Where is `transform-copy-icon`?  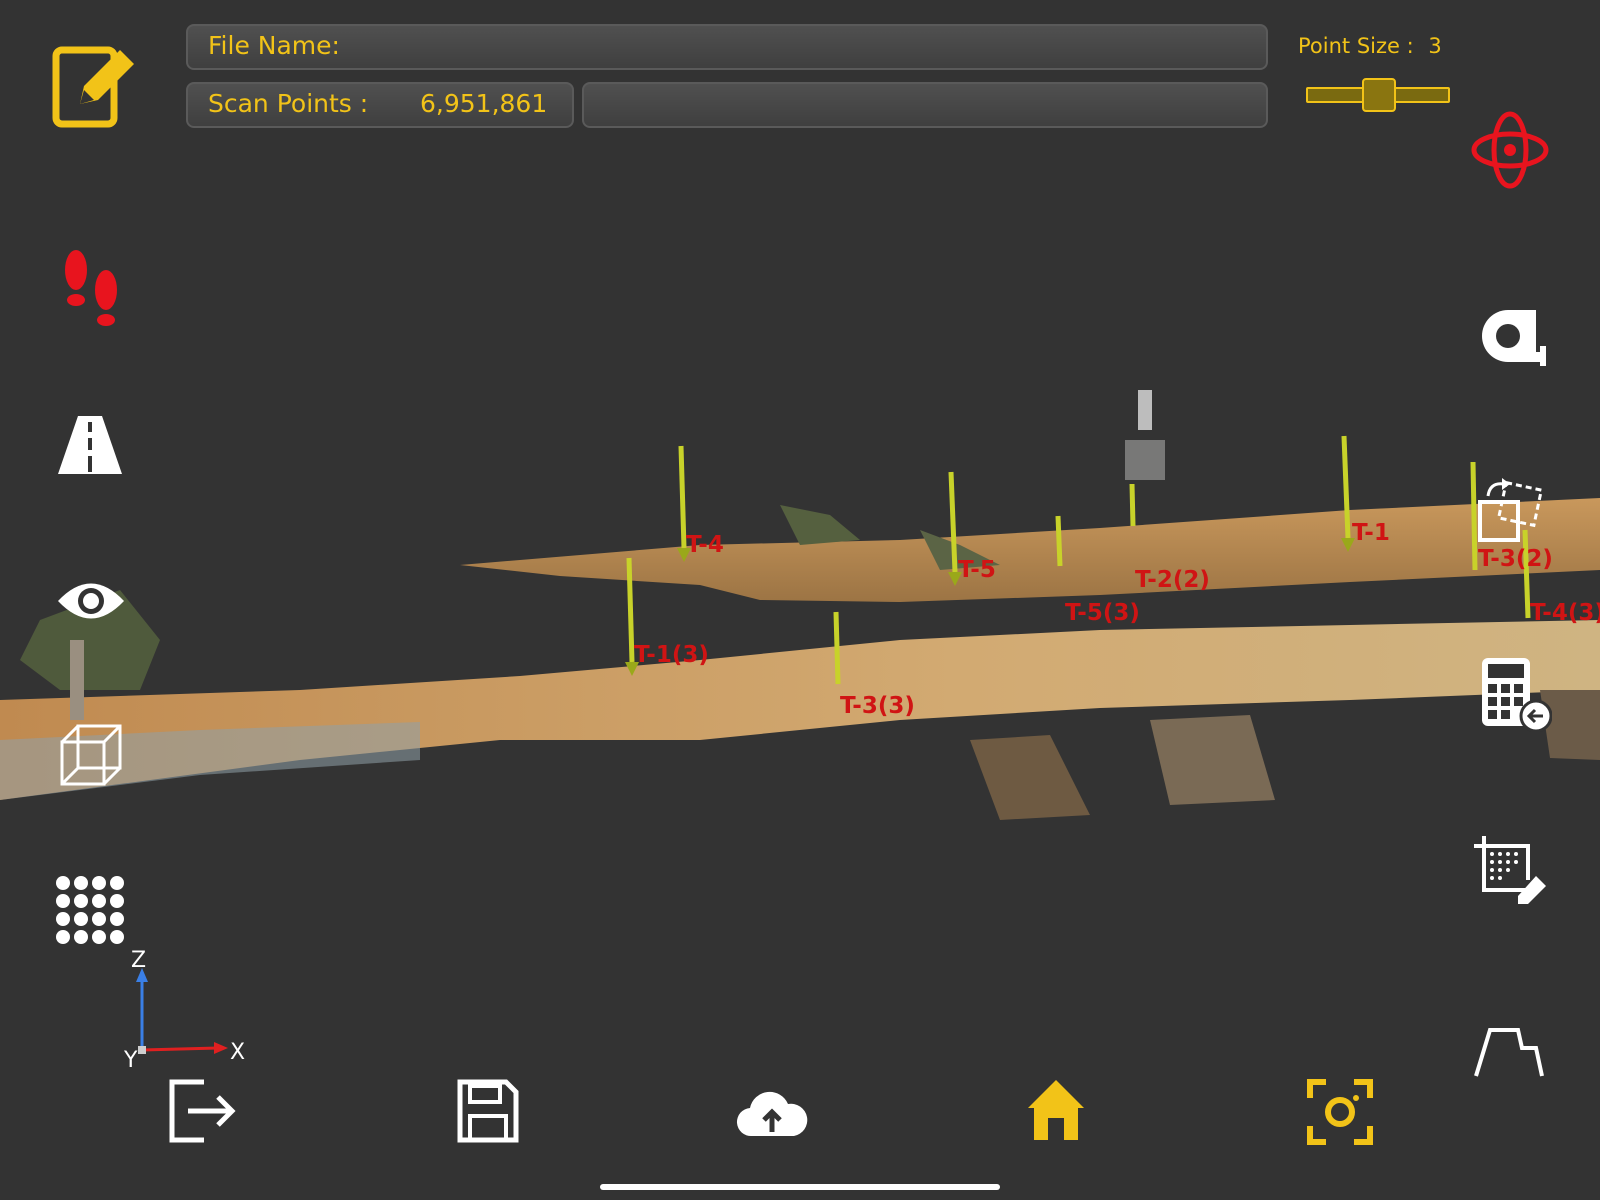 transform-copy-icon is located at coordinates (1512, 512).